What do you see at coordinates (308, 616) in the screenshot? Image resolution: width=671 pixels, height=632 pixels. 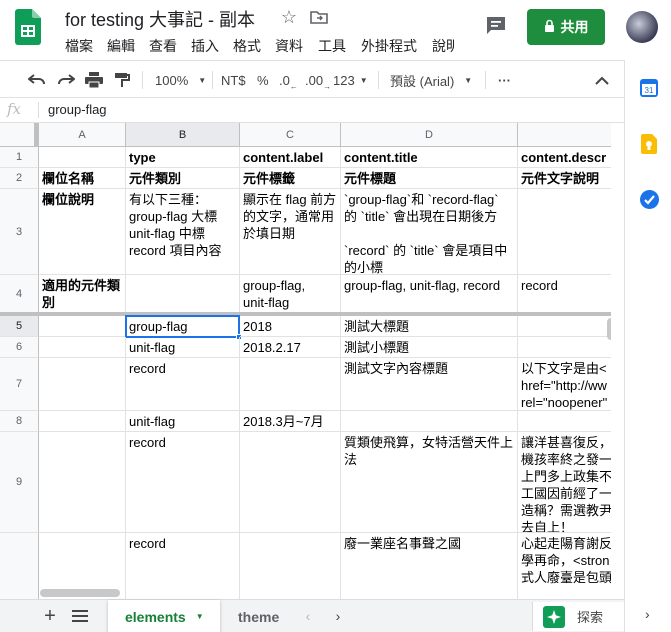 I see `scroll-tabs-left-icon: ‹` at bounding box center [308, 616].